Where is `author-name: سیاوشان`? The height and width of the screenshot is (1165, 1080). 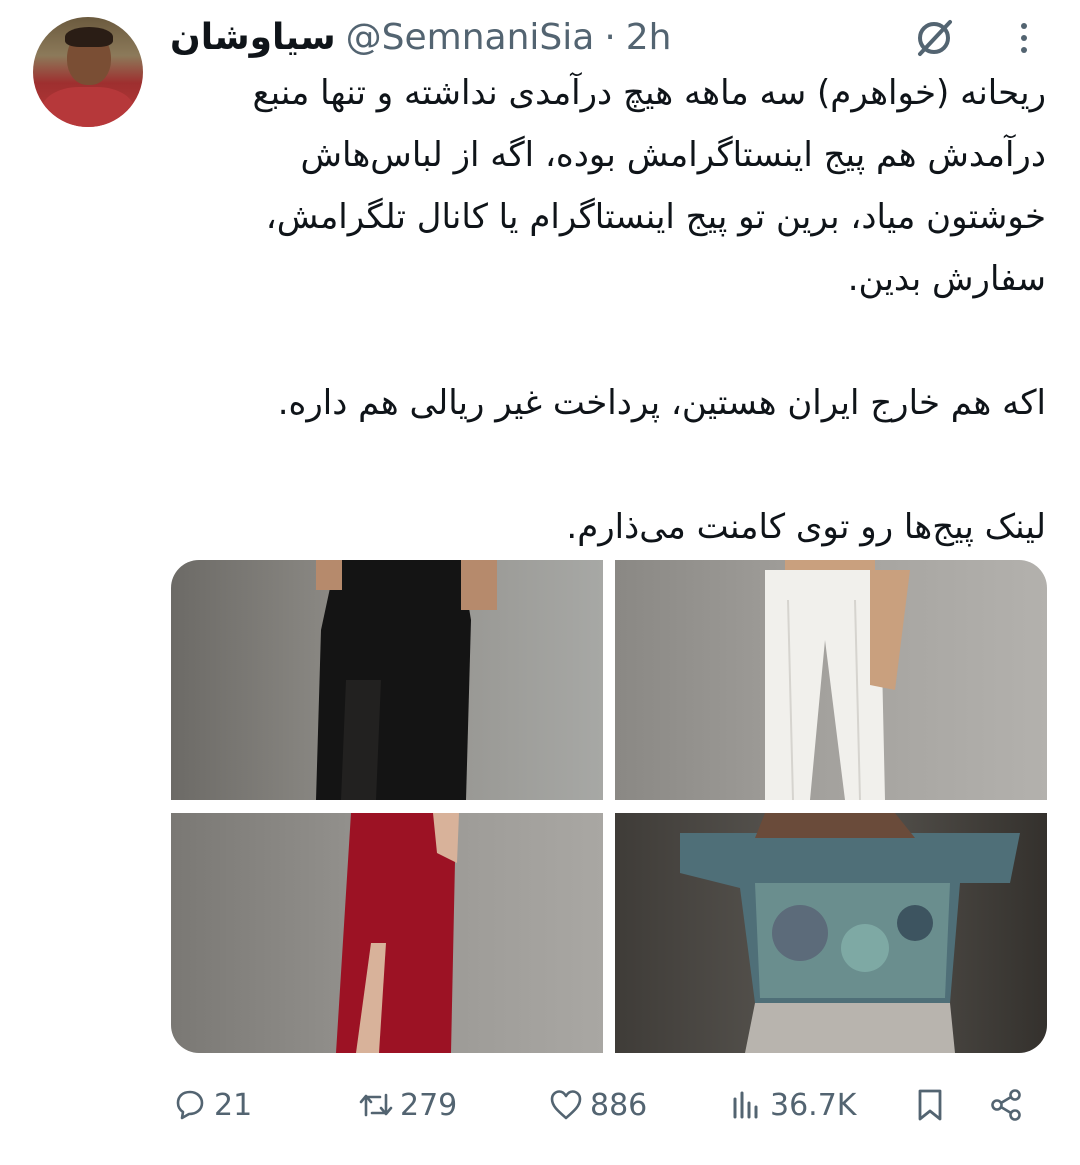 author-name: سیاوشان is located at coordinates (253, 37).